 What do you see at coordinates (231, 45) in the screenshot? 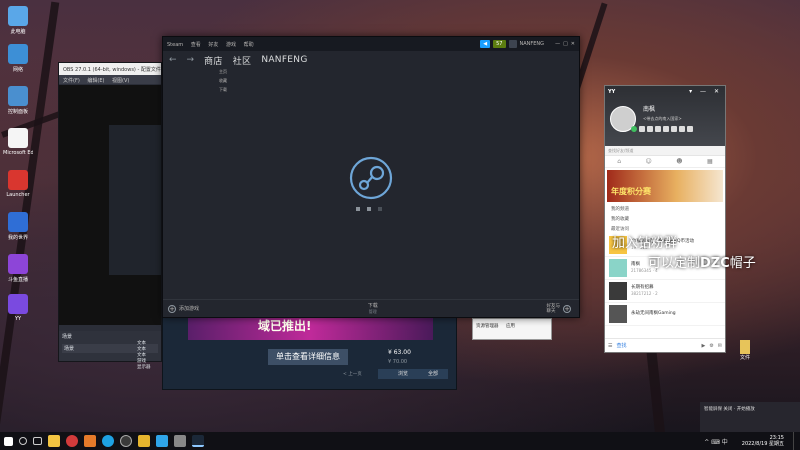
I see `steam-menu-games: 游戏` at bounding box center [231, 45].